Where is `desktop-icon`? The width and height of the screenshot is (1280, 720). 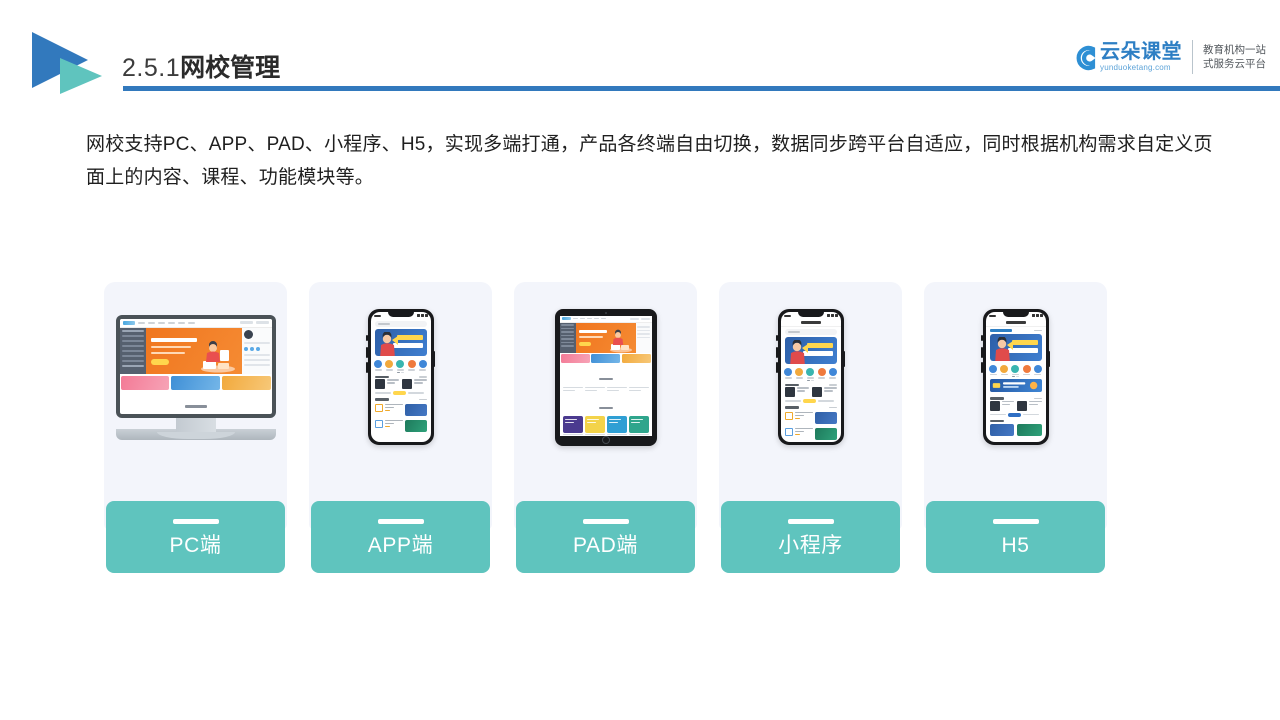 desktop-icon is located at coordinates (195, 377).